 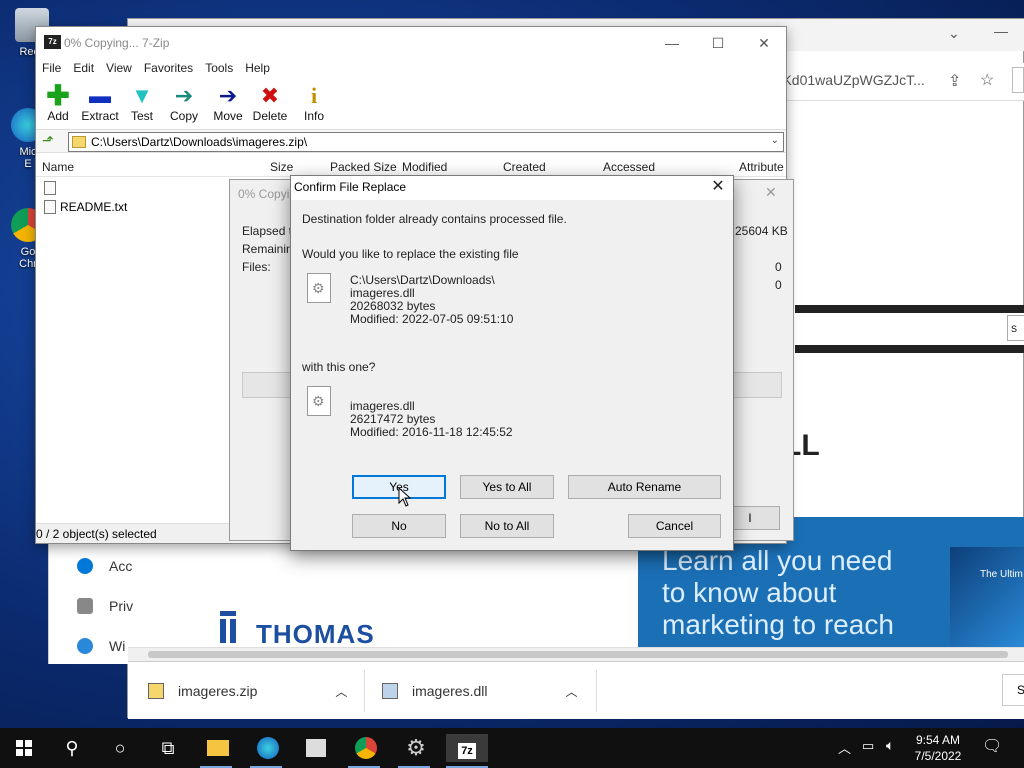 What do you see at coordinates (844, 747) in the screenshot?
I see `tray-chevron-up-icon: ︿` at bounding box center [844, 747].